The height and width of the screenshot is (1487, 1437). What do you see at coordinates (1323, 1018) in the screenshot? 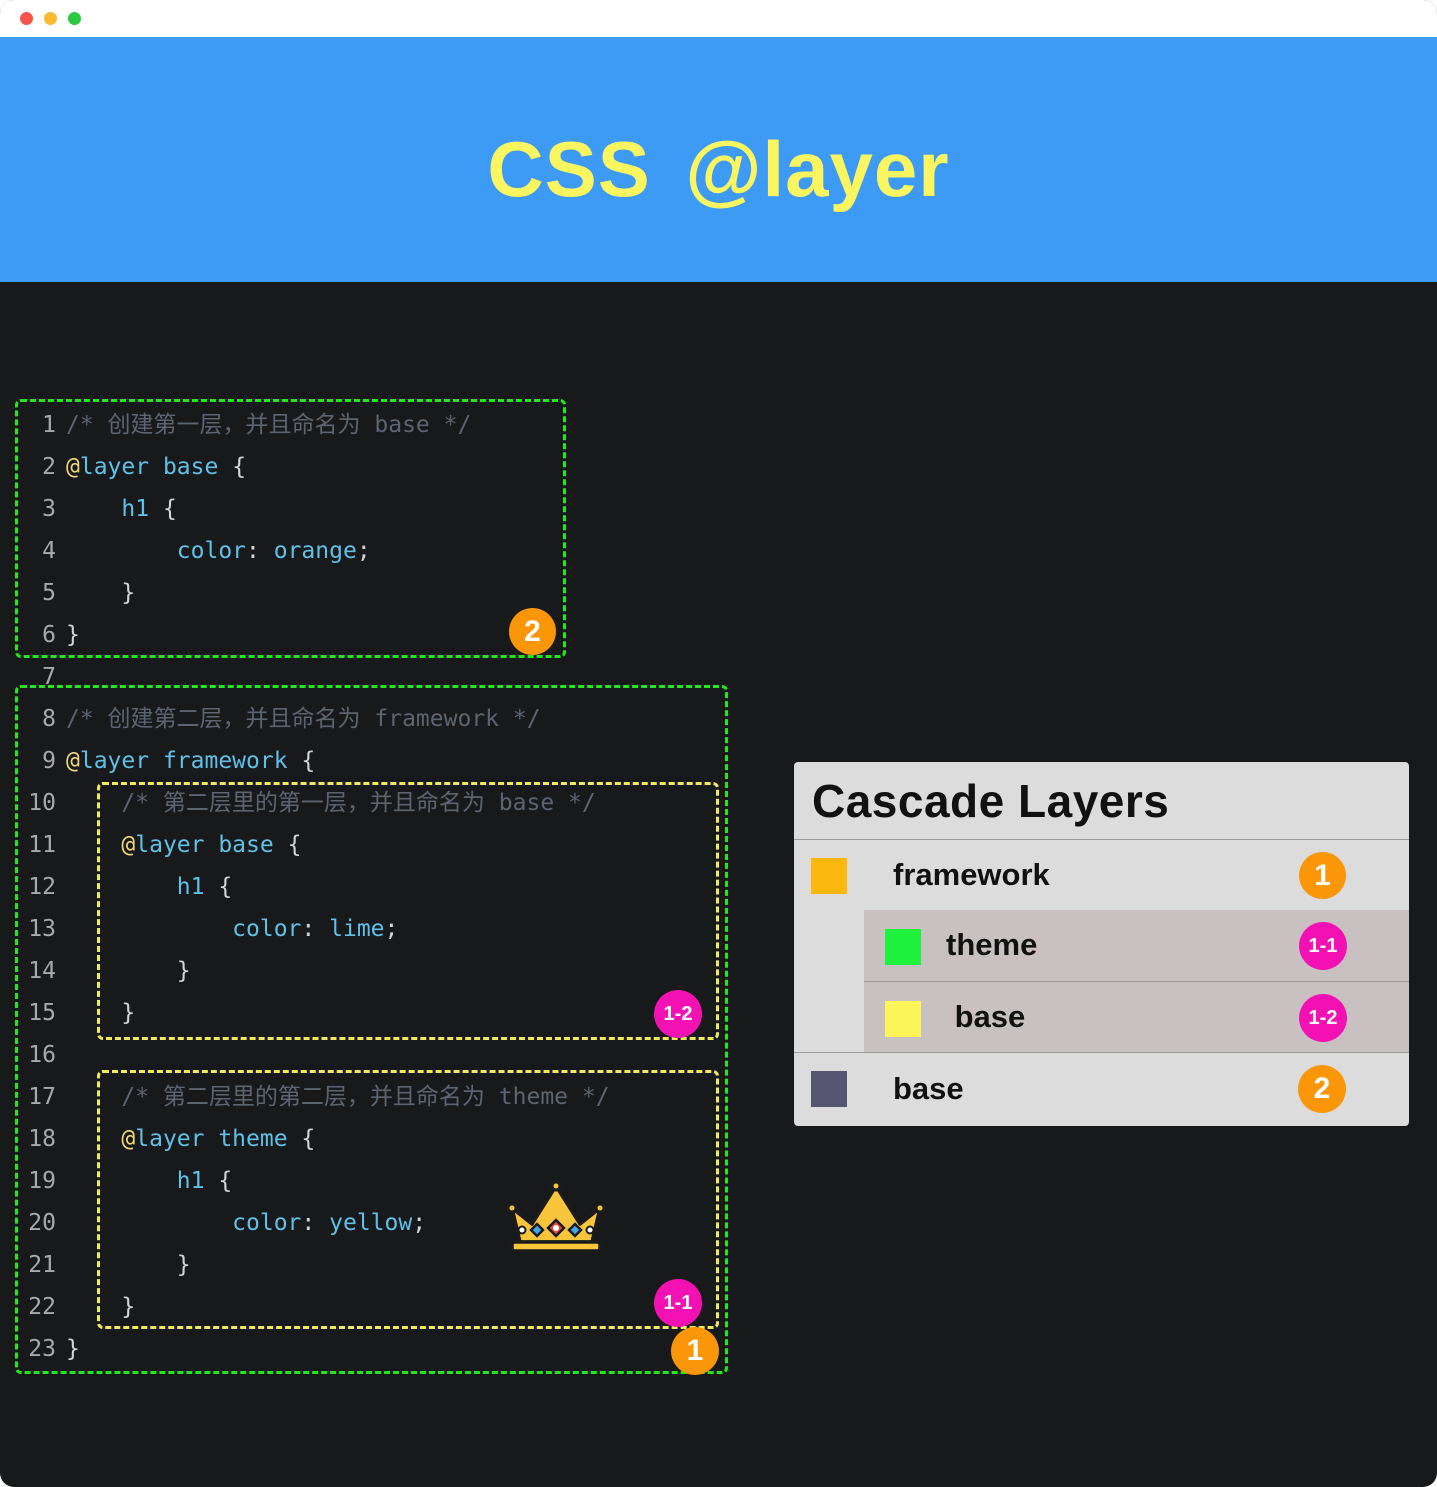
I see `badge-framework-base-panel: 1-2` at bounding box center [1323, 1018].